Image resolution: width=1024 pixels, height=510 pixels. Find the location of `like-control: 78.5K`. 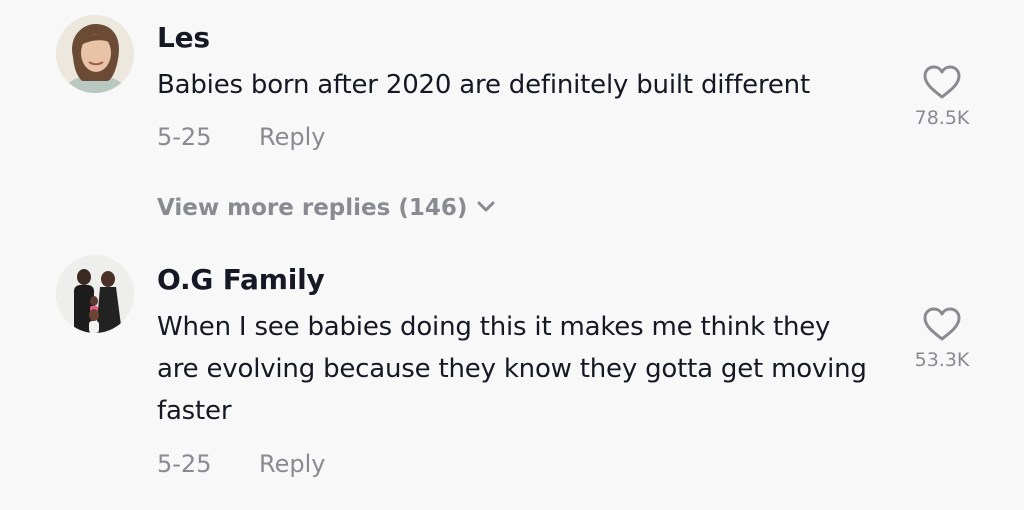

like-control: 78.5K is located at coordinates (942, 97).